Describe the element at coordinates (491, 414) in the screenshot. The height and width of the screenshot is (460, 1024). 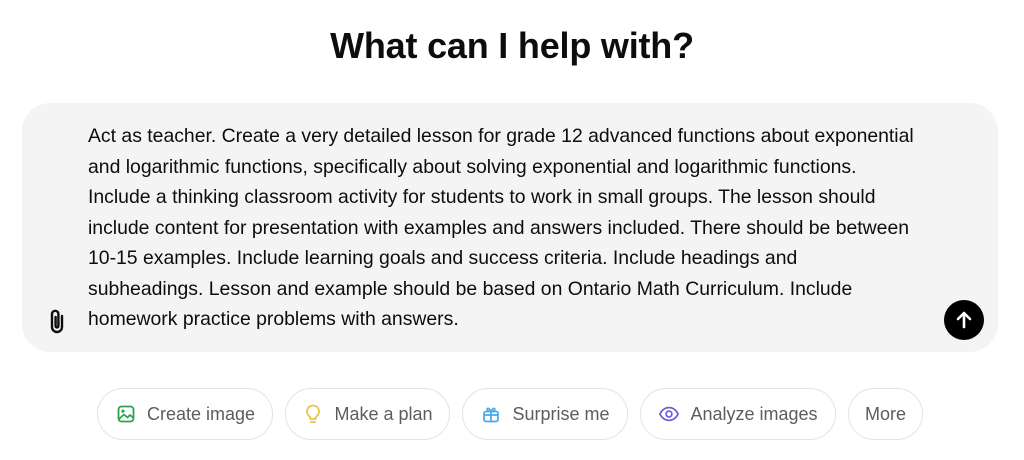
I see `gift-icon` at that location.